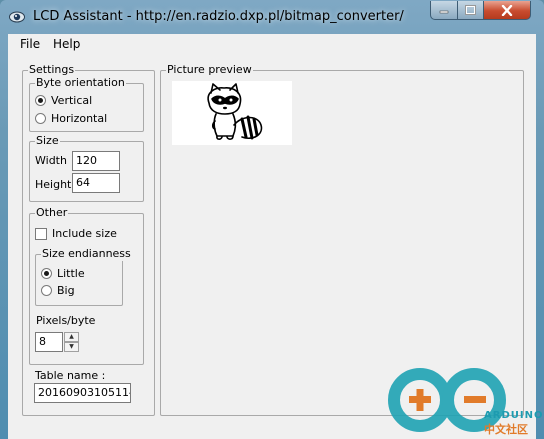 The width and height of the screenshot is (544, 439). I want to click on include-size-checkbox: Include size, so click(76, 233).